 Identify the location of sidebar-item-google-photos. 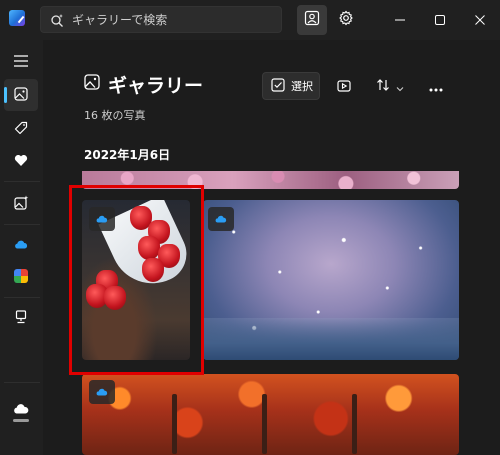
(21, 276).